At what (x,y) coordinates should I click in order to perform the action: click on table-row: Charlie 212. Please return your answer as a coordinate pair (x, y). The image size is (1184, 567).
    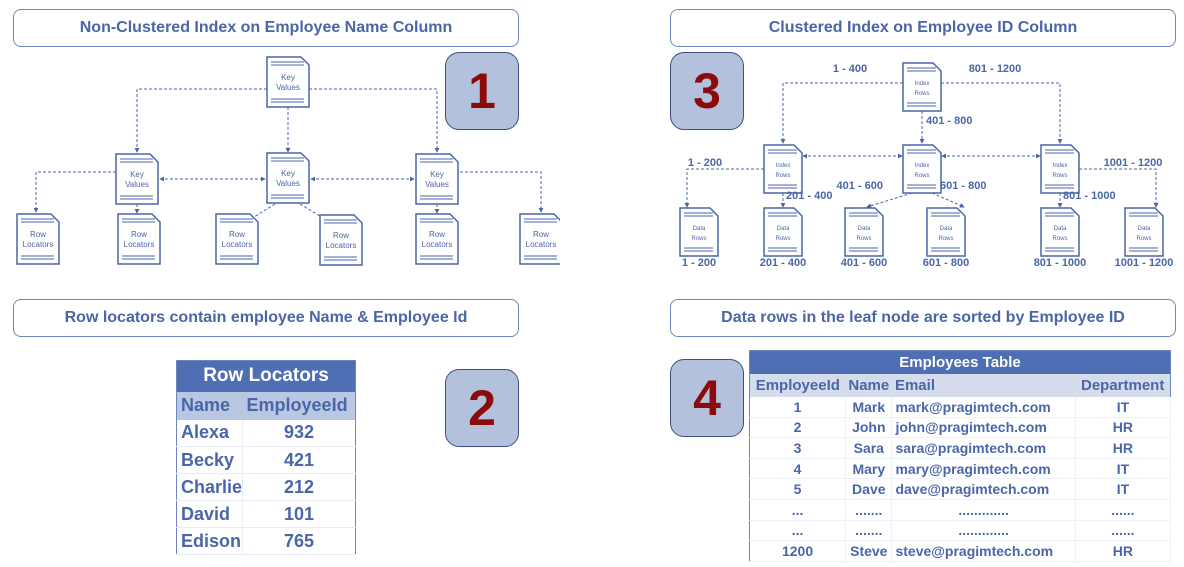
    Looking at the image, I should click on (266, 487).